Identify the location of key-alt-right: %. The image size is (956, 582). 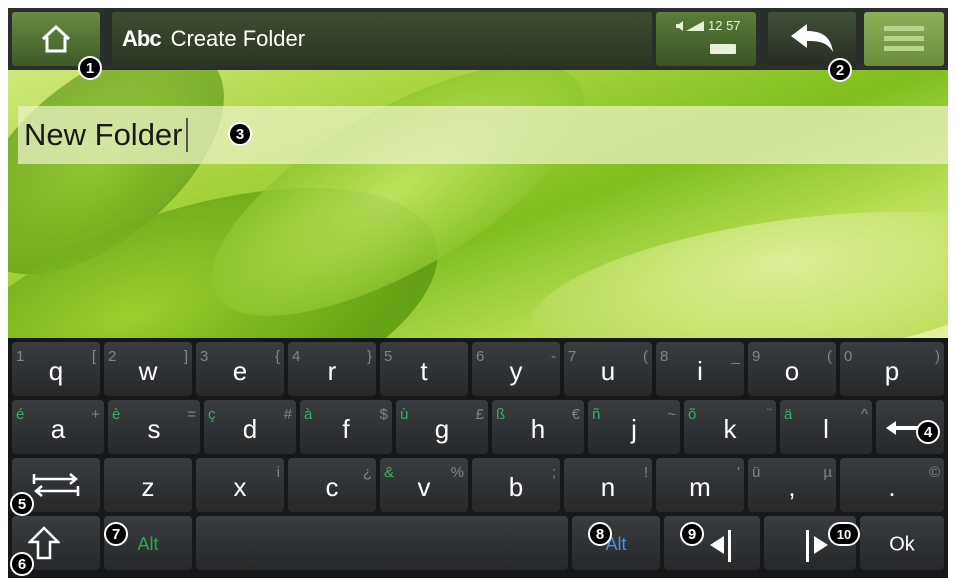
(457, 472).